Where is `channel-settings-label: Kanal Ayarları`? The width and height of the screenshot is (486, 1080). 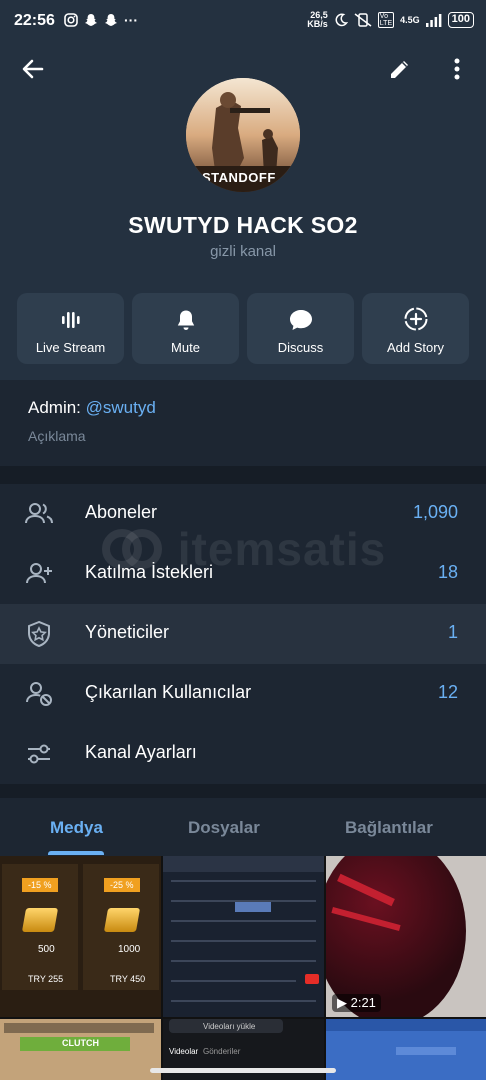 channel-settings-label: Kanal Ayarları is located at coordinates (141, 752).